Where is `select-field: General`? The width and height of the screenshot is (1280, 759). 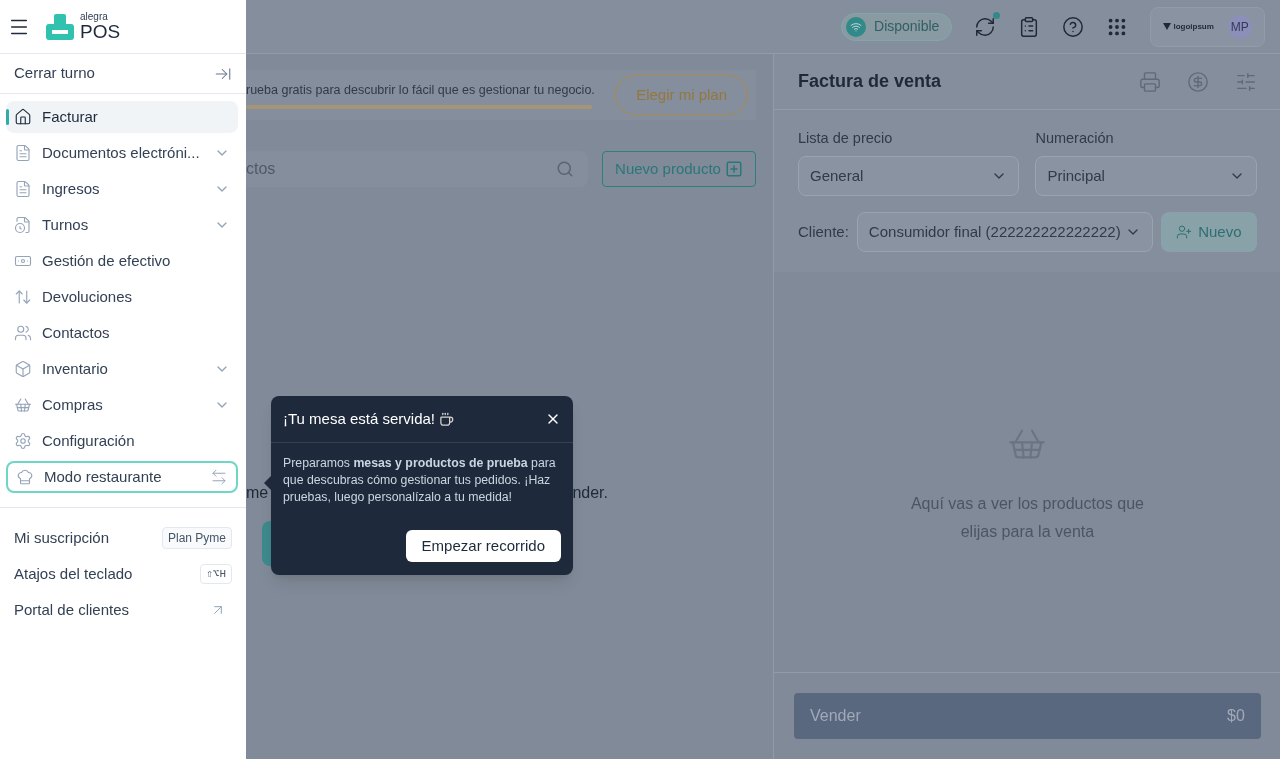
select-field: General is located at coordinates (909, 175).